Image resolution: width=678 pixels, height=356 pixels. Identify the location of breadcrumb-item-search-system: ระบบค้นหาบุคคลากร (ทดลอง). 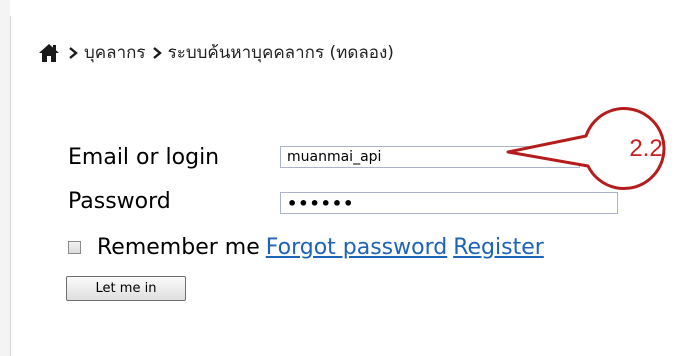
(280, 53).